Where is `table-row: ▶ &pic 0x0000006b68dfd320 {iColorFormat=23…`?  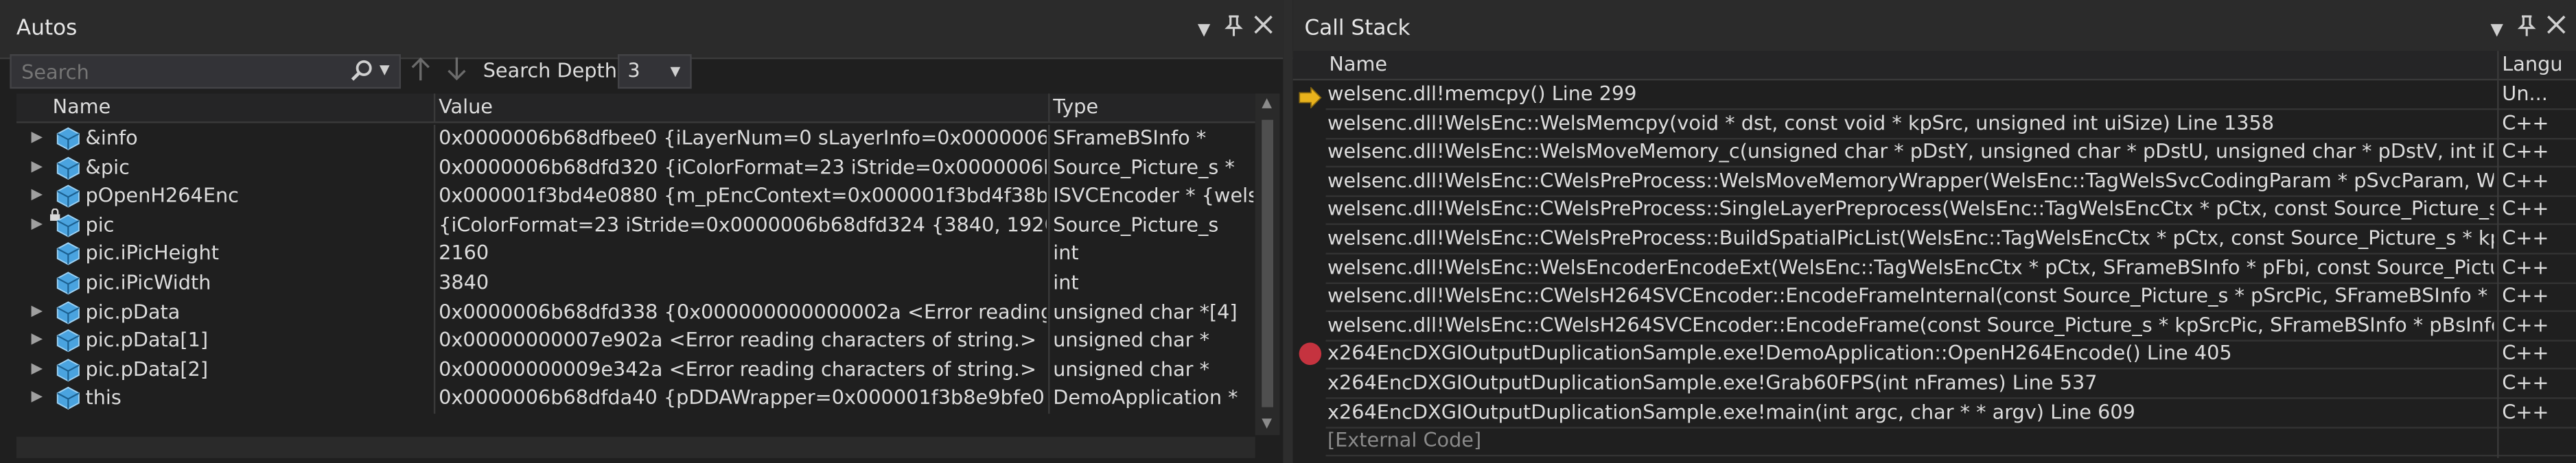
table-row: ▶ &pic 0x0000006b68dfd320 {iColorFormat=23… is located at coordinates (635, 168).